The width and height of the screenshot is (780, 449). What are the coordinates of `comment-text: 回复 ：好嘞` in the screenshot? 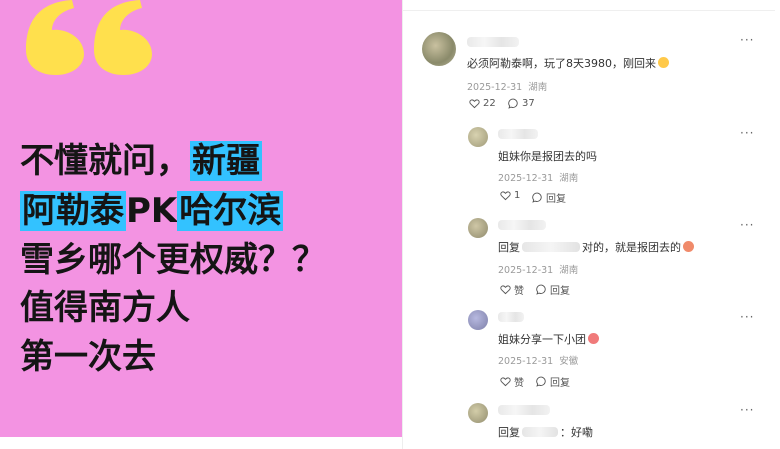 It's located at (545, 432).